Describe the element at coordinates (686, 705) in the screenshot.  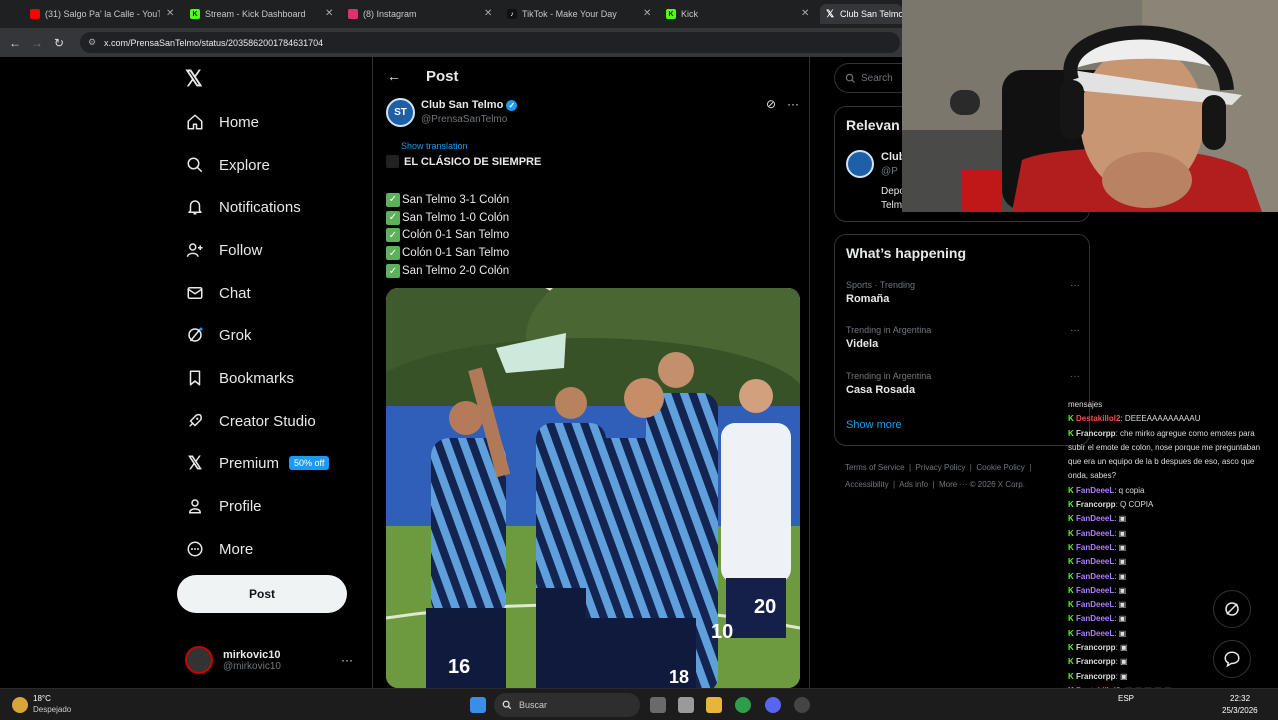
I see `store-icon` at that location.